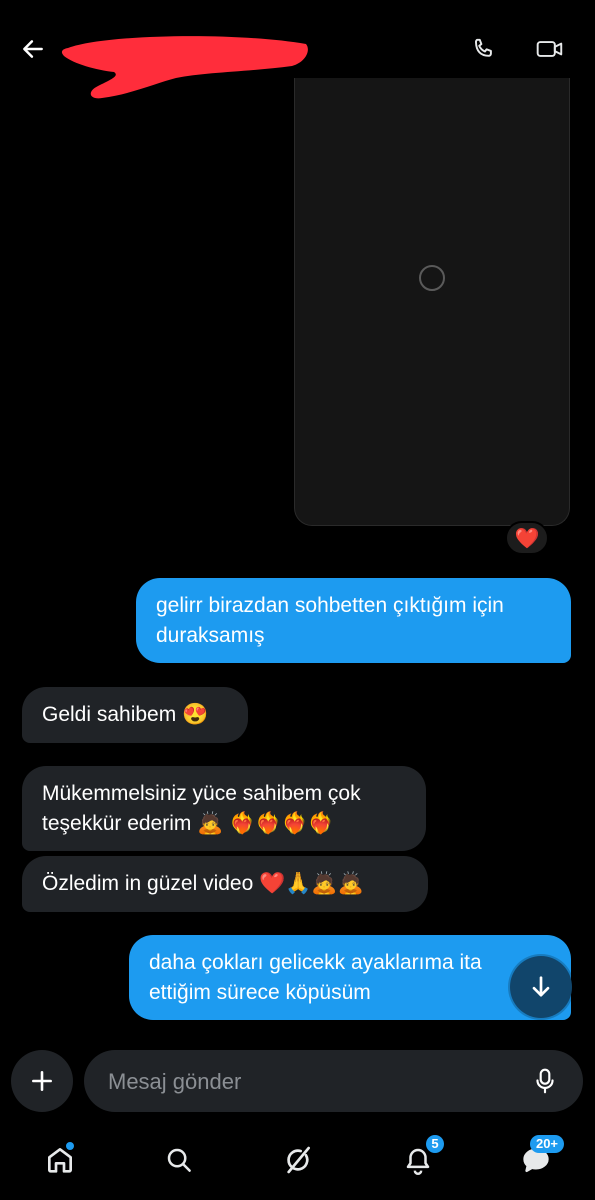  I want to click on call-button, so click(483, 49).